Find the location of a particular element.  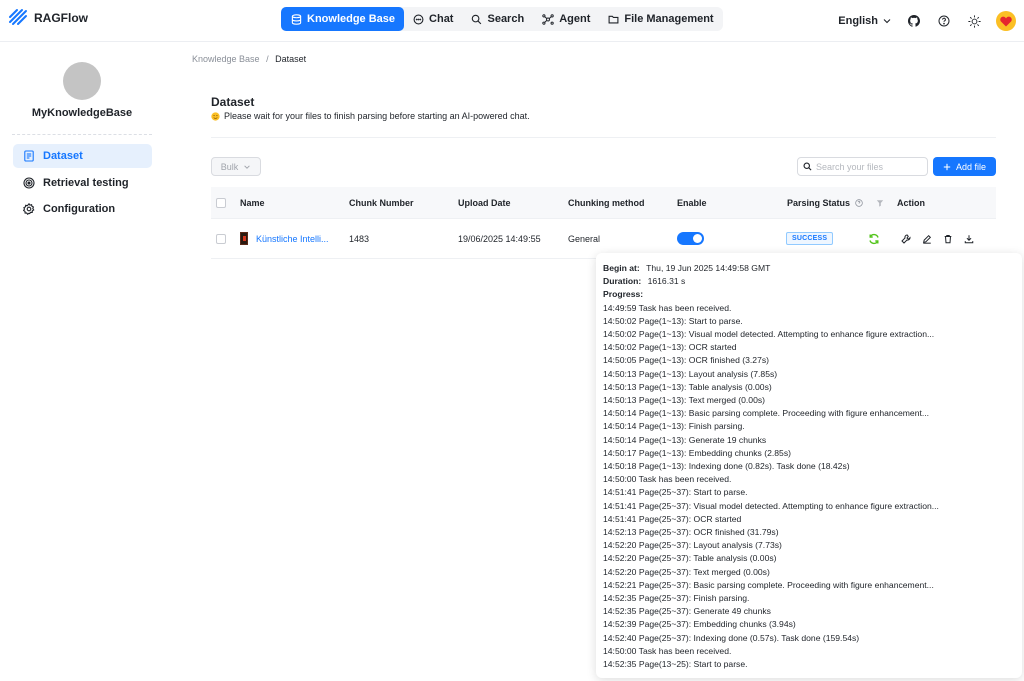

content-divider is located at coordinates (603, 137).